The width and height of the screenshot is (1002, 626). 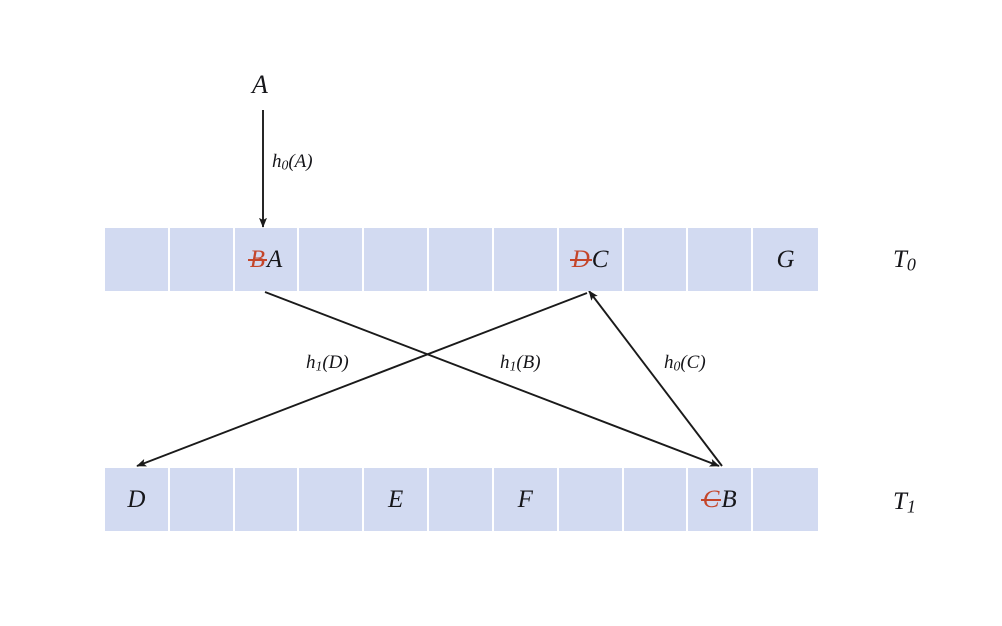 What do you see at coordinates (300, 161) in the screenshot?
I see `edge-label-h0A-arg: (A)` at bounding box center [300, 161].